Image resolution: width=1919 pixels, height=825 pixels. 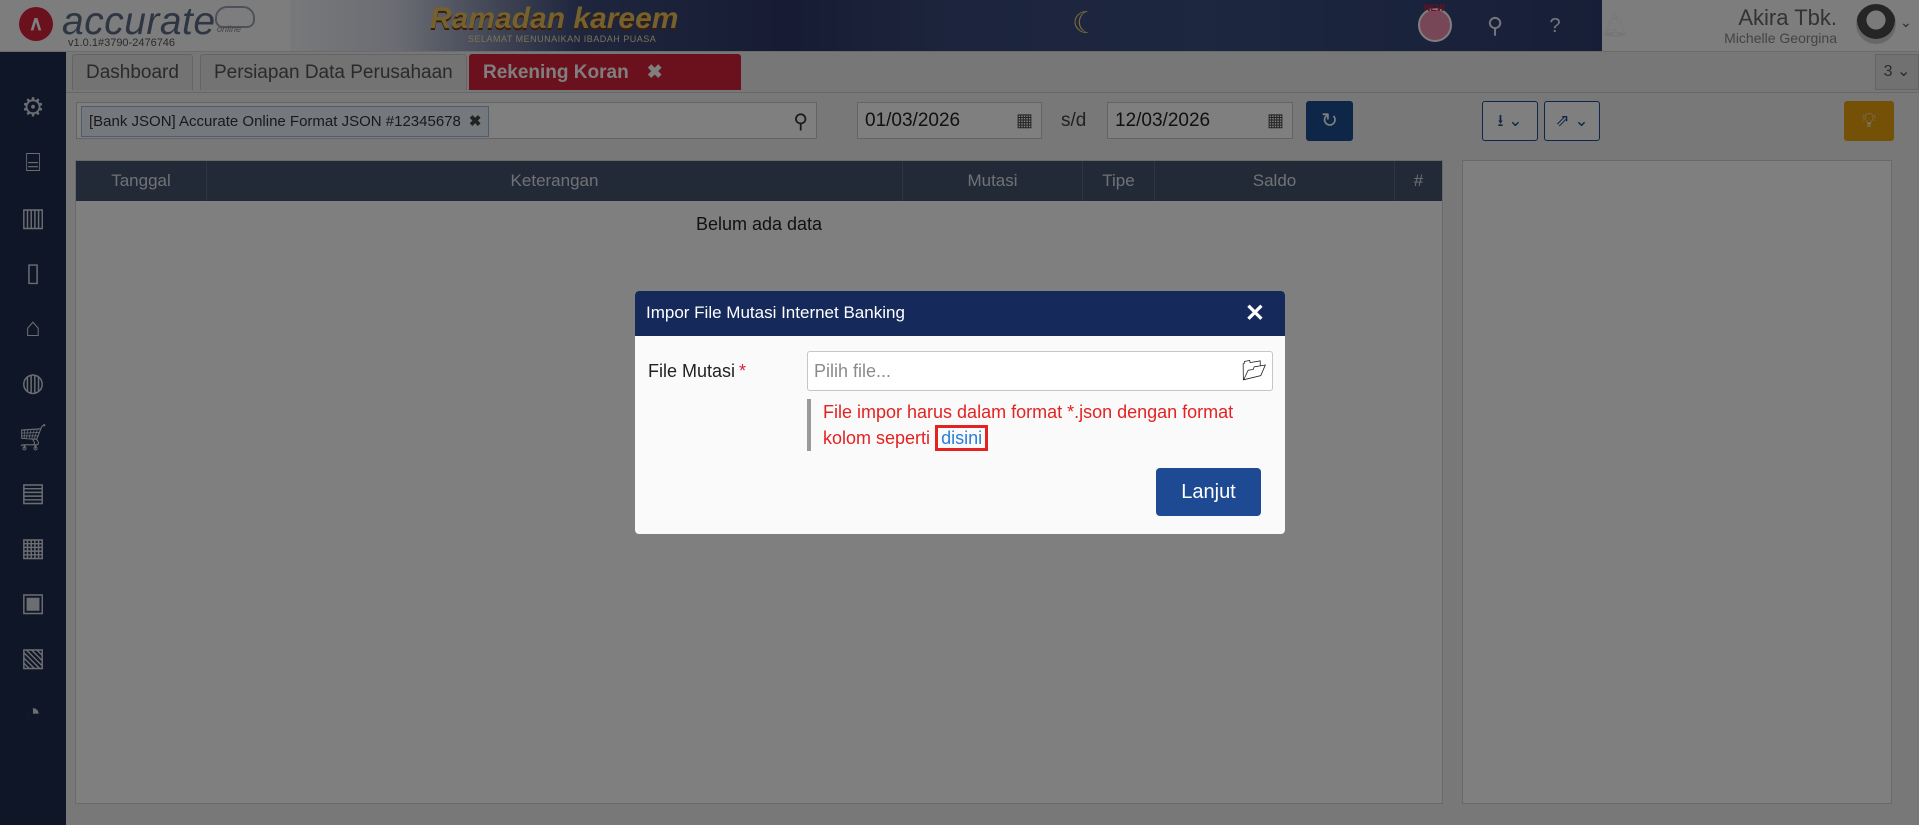 I want to click on close-icon: ✕, so click(x=1255, y=313).